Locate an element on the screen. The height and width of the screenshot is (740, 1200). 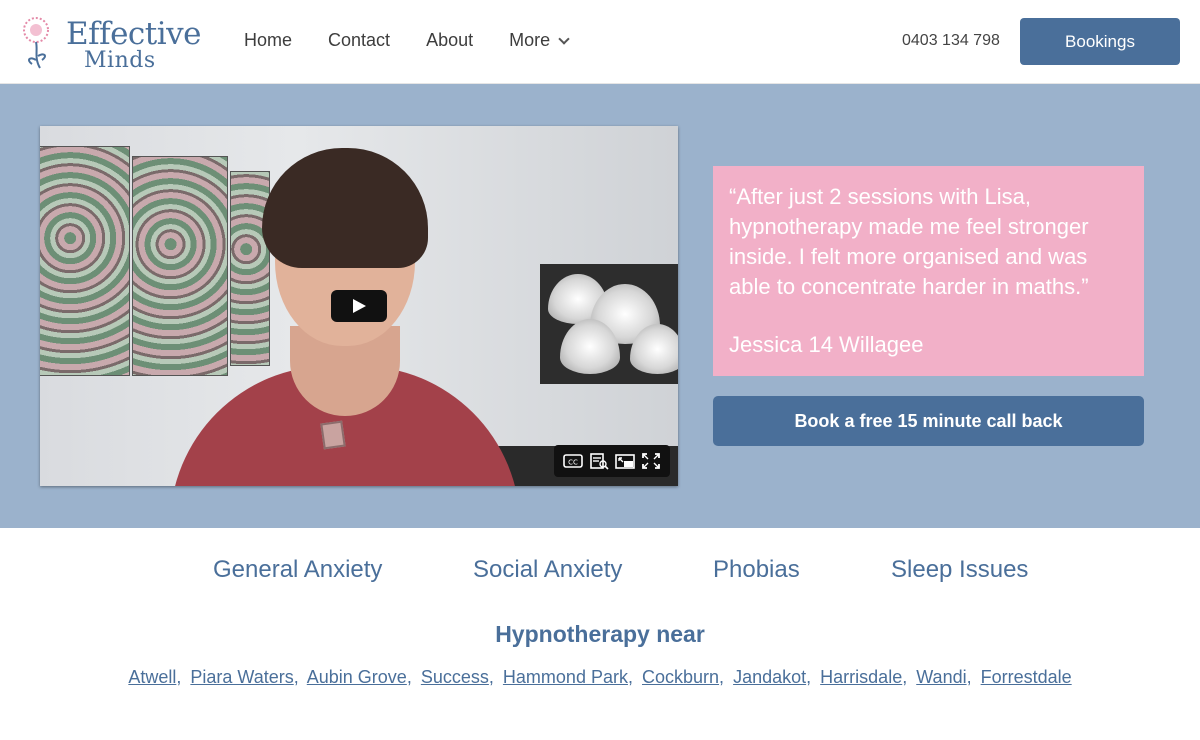
nav-contact: Contact is located at coordinates (359, 40).